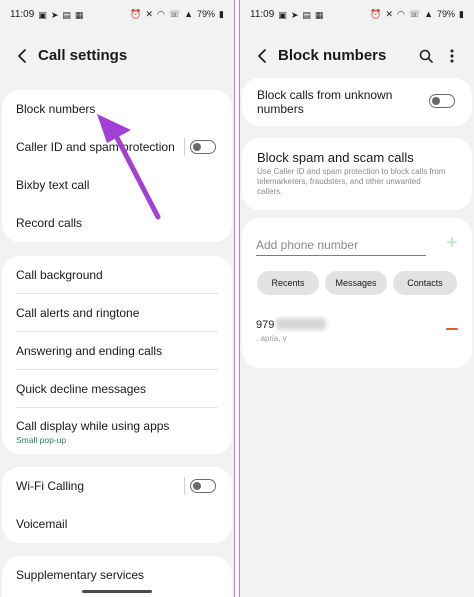 The width and height of the screenshot is (474, 597). What do you see at coordinates (452, 329) in the screenshot?
I see `remove-number-button` at bounding box center [452, 329].